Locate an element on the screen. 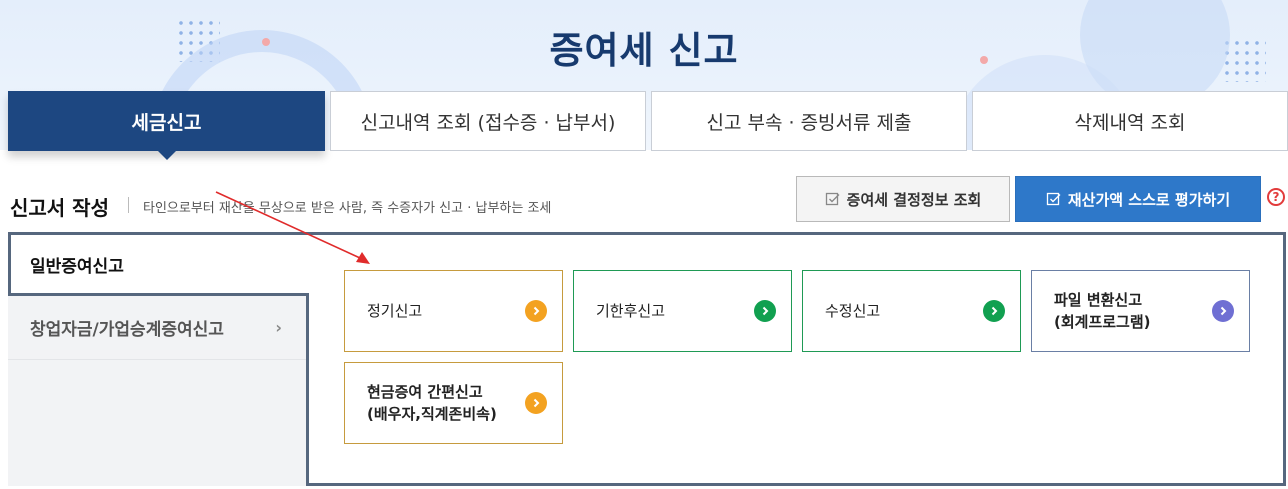 Image resolution: width=1288 pixels, height=489 pixels. card-late-filing: 기한후신고 is located at coordinates (682, 311).